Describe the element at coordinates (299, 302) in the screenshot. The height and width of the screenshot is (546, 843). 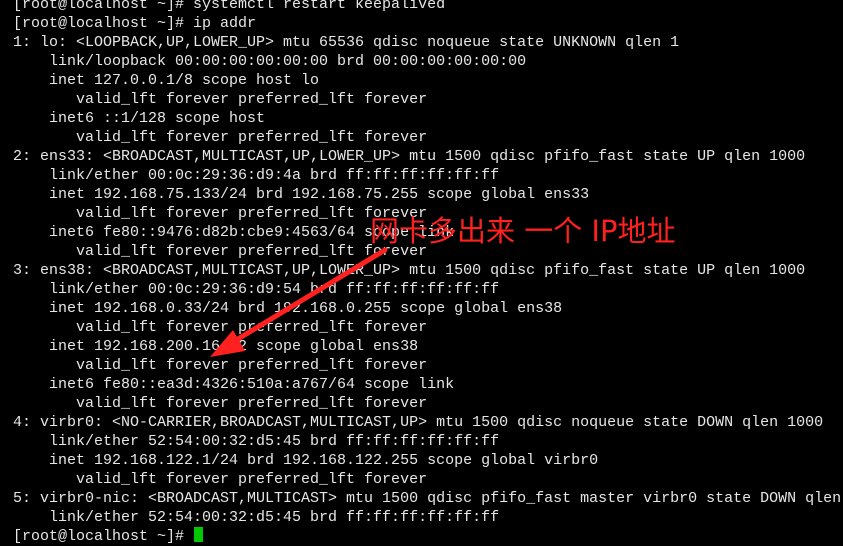
I see `annotation-arrow-icon` at that location.